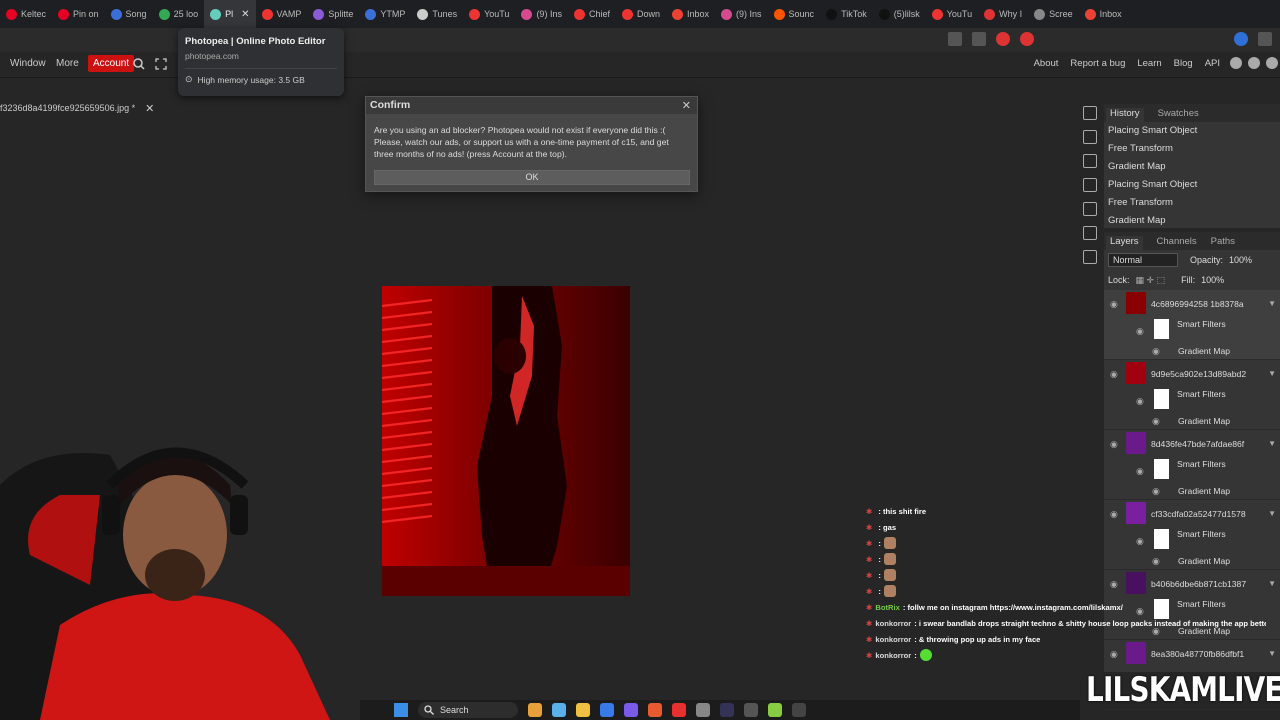 This screenshot has height=720, width=1280. I want to click on close-tab-icon: ✕, so click(245, 14).